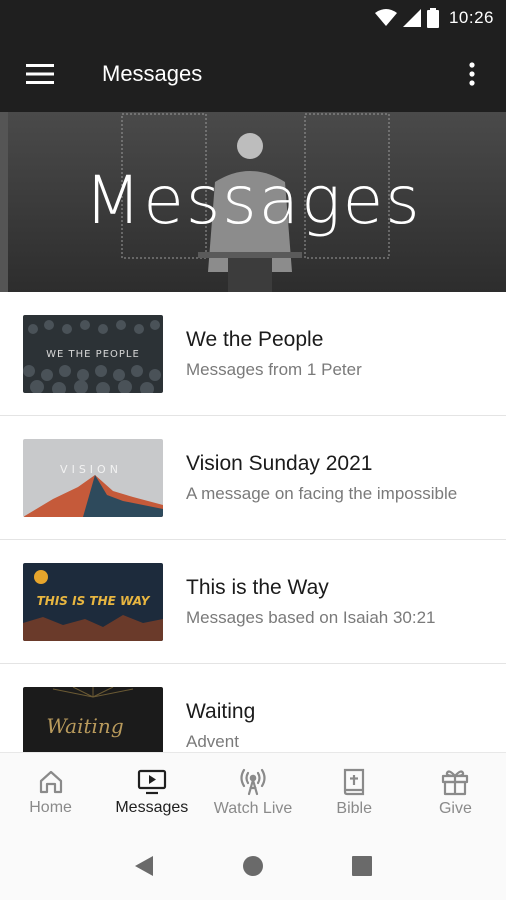  What do you see at coordinates (253, 808) in the screenshot?
I see `nav-label: Watch Live` at bounding box center [253, 808].